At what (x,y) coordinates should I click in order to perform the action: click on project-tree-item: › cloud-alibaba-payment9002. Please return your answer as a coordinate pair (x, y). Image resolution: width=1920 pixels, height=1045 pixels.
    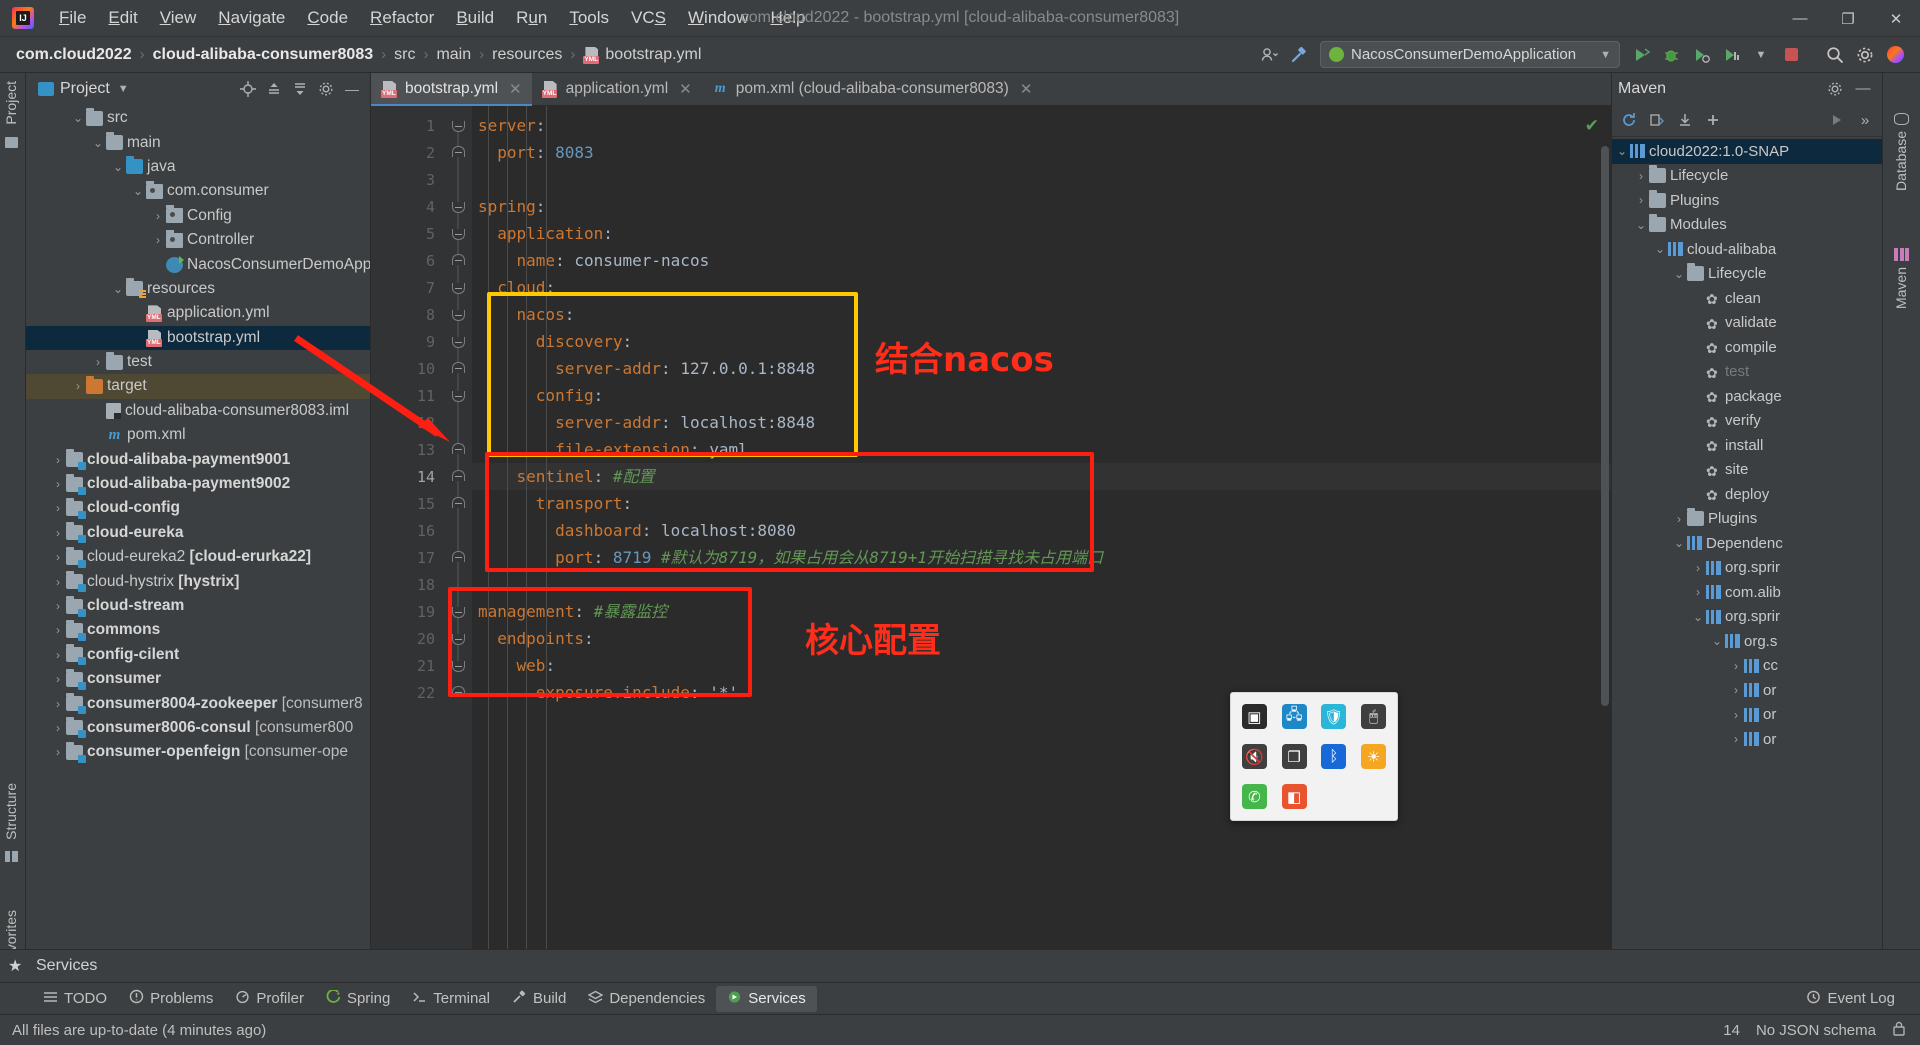
    Looking at the image, I should click on (198, 484).